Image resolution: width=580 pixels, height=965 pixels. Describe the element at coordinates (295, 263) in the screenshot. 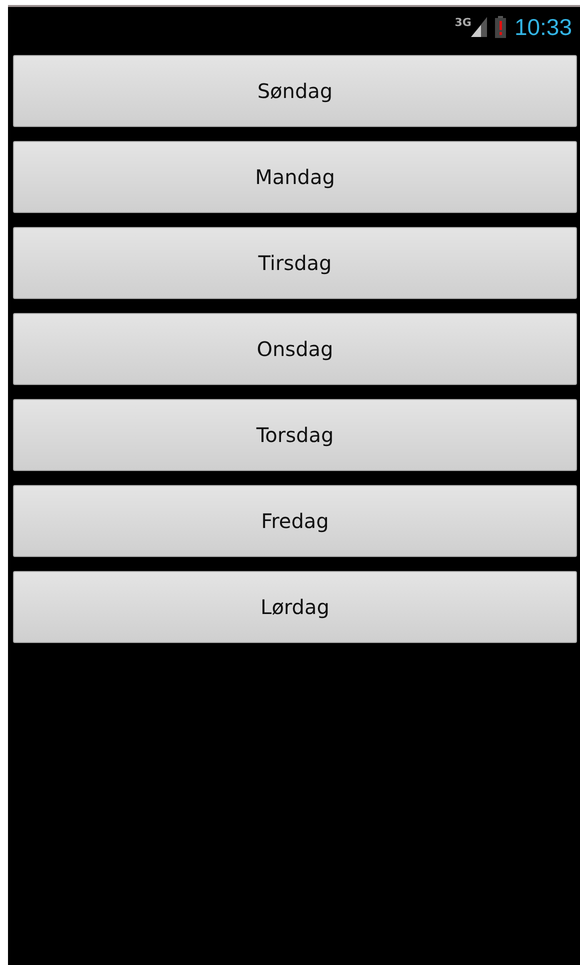

I see `day-button: Tirsdag` at that location.